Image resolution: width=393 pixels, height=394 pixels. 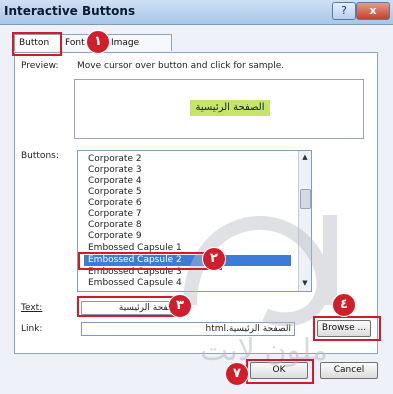 I want to click on window-title: Interactive Buttons, so click(x=70, y=11).